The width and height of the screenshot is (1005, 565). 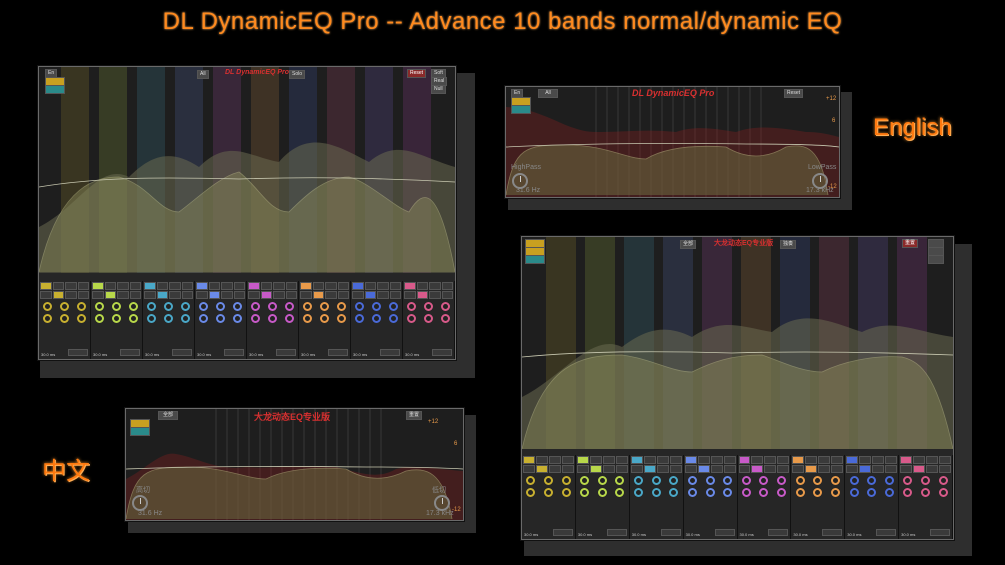 I want to click on mini-cn-lowpass-knob, so click(x=442, y=503).